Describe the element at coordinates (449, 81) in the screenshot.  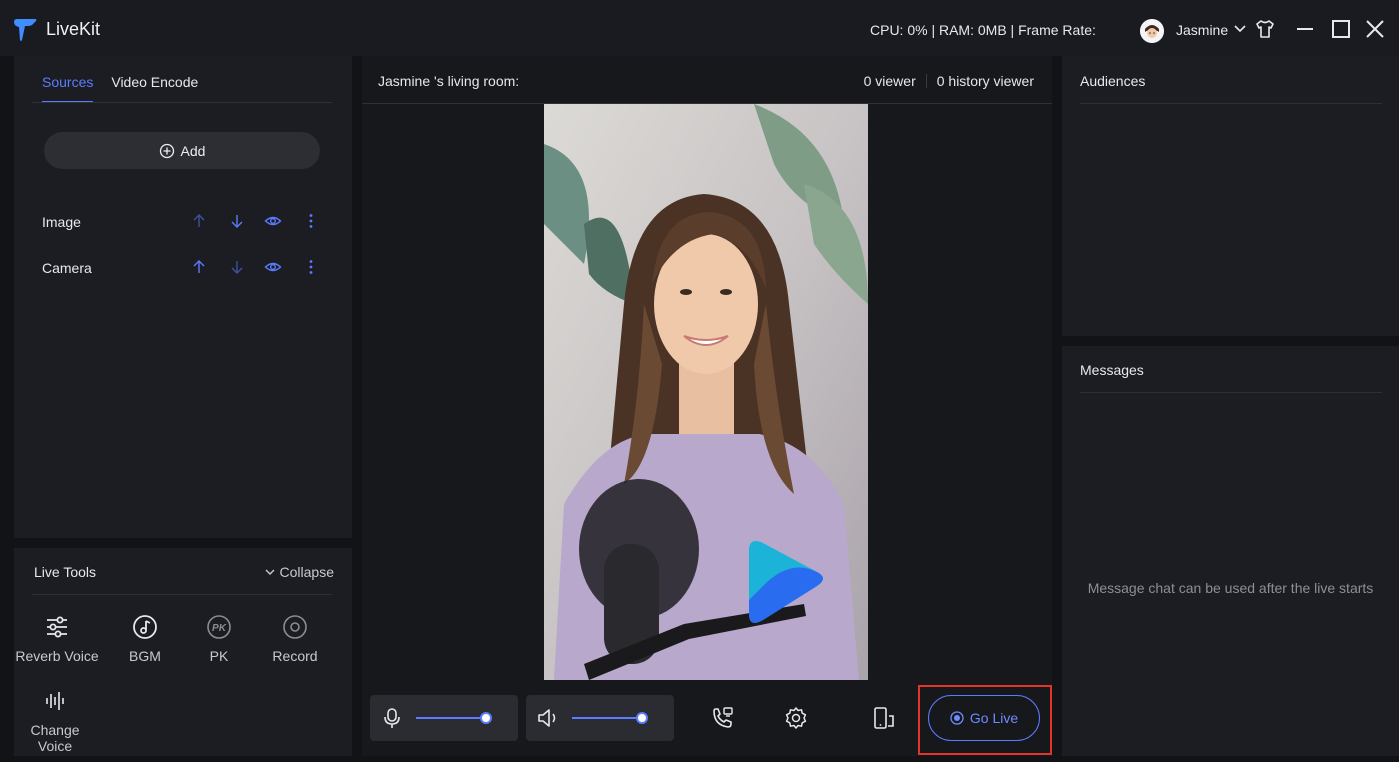
I see `room-title: Jasmine 's living room:` at that location.